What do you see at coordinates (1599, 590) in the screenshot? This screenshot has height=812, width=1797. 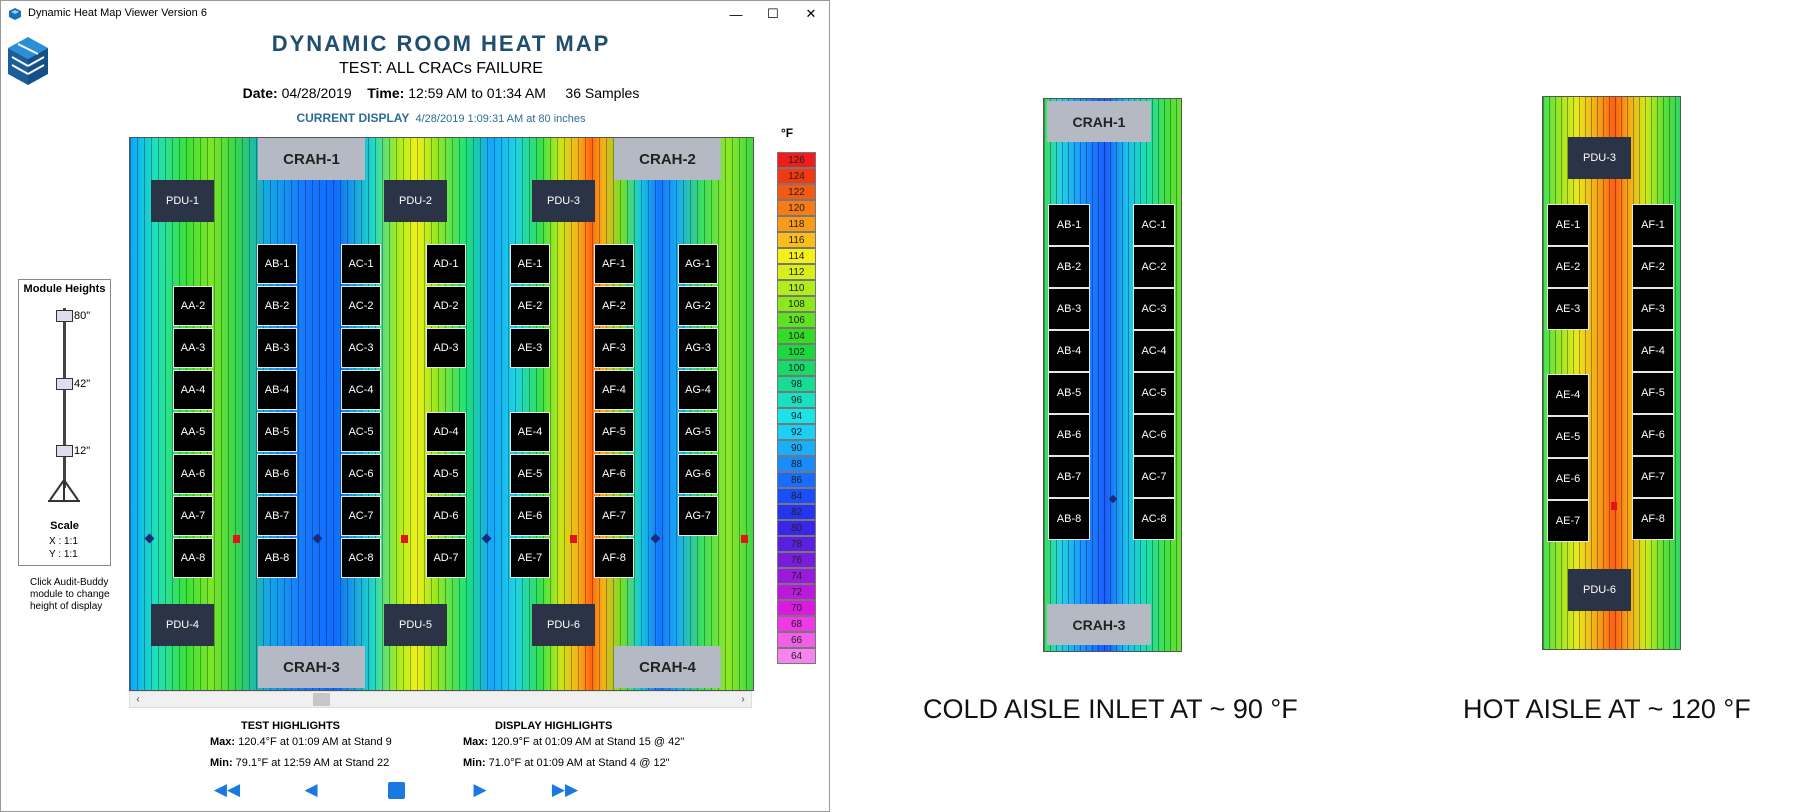 I see `hot-aisle-pdu-bottom: PDU-6` at bounding box center [1599, 590].